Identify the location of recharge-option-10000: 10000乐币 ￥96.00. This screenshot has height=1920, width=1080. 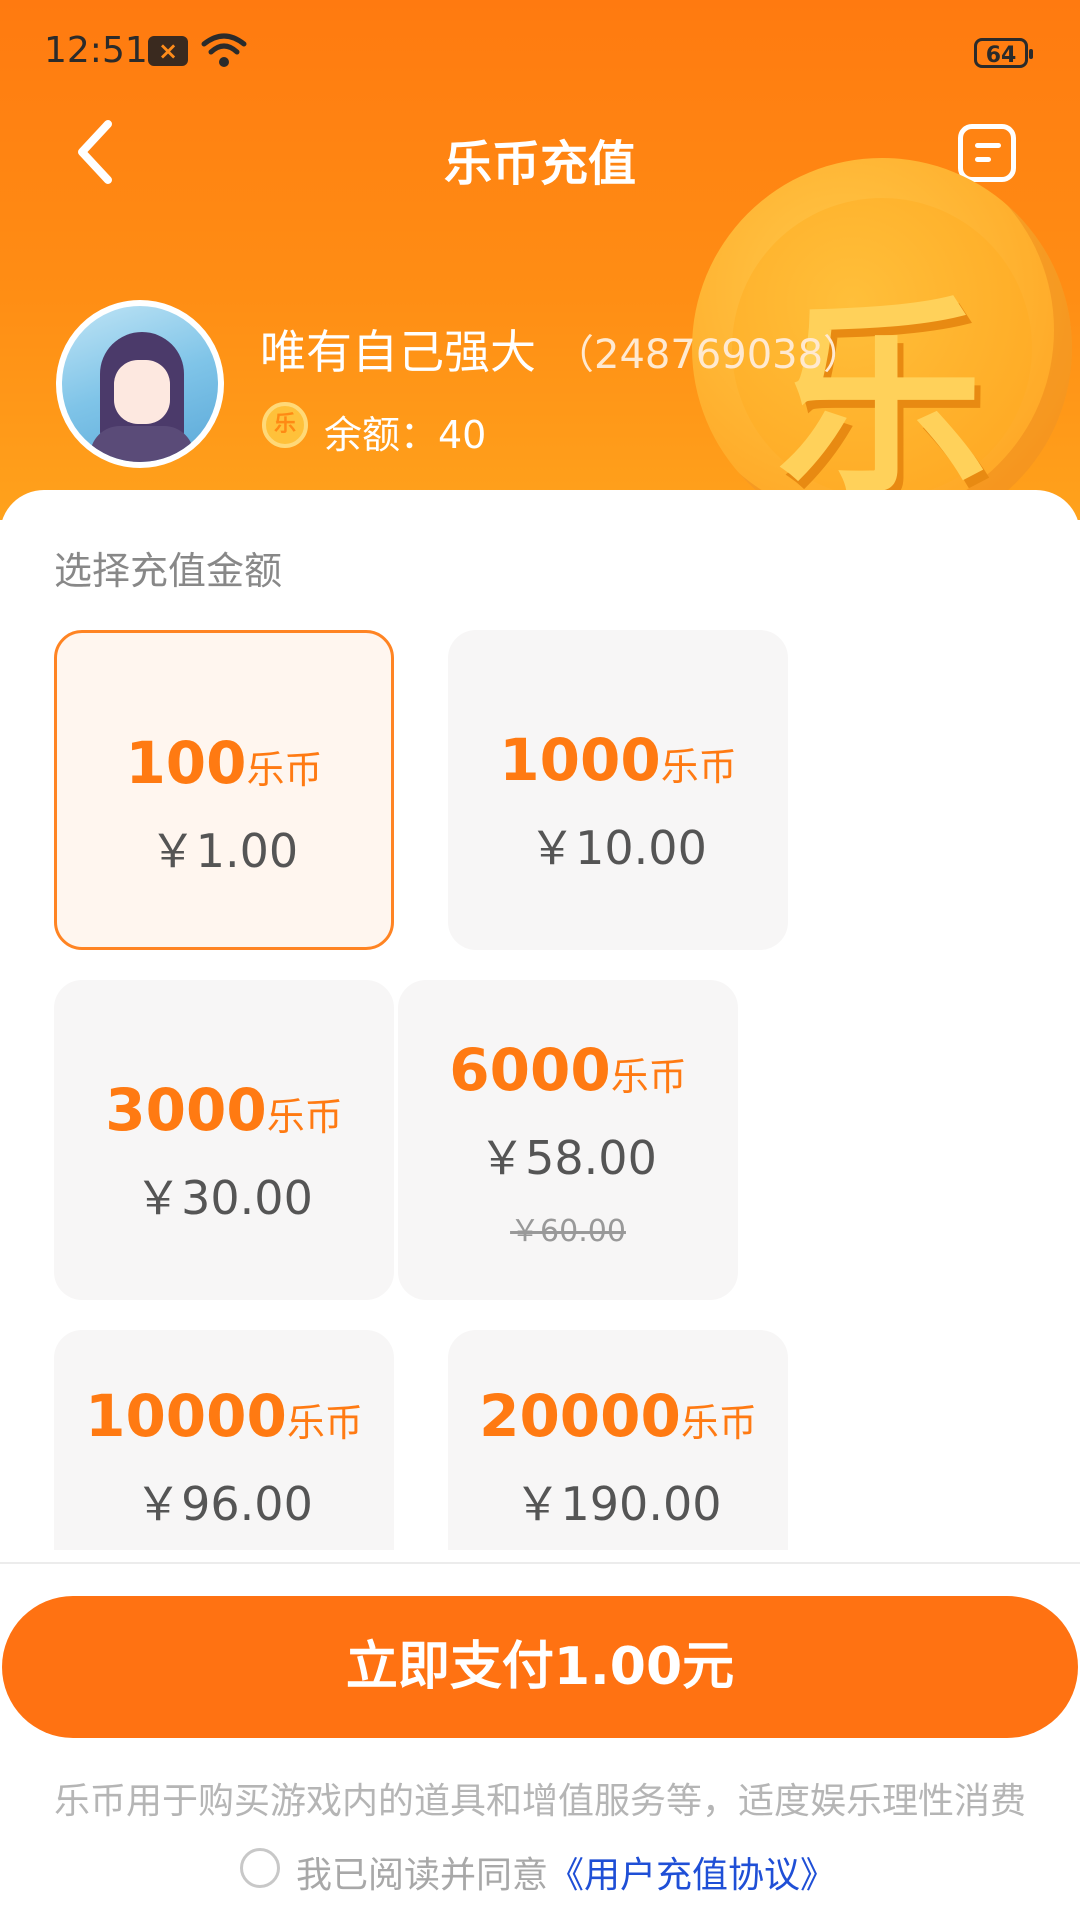
(224, 1440).